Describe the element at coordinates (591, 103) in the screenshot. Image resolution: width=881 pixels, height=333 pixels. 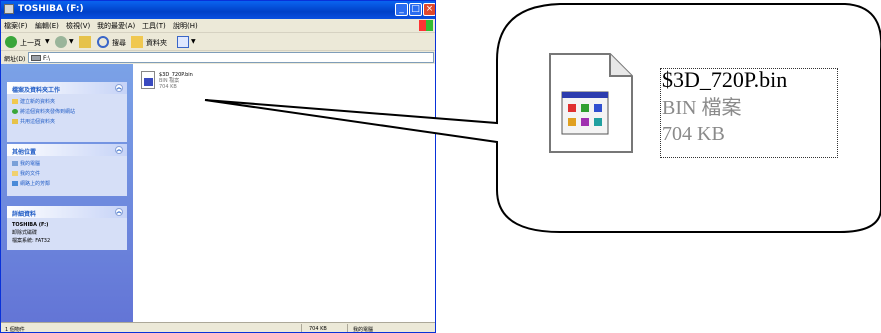
I see `bin-file-icon-zoomed` at that location.